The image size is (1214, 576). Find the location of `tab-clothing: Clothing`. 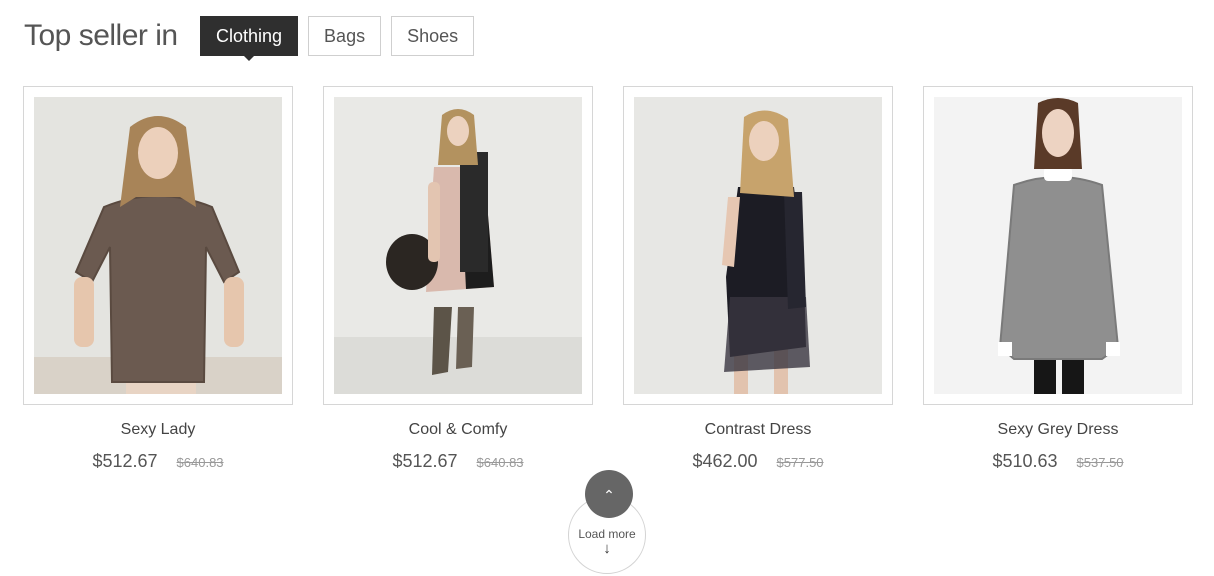

tab-clothing: Clothing is located at coordinates (249, 38).